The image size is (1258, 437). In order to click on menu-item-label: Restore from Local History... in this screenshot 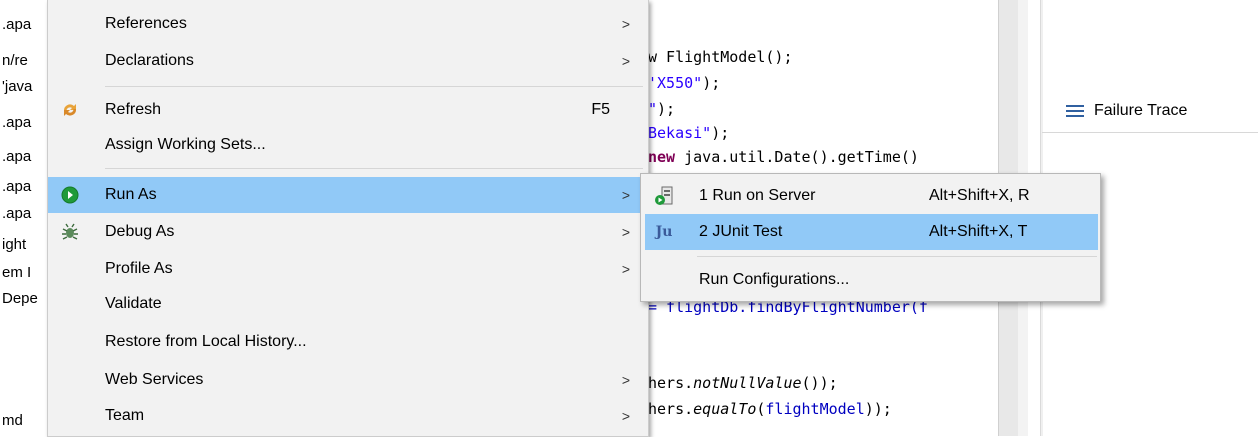, I will do `click(206, 341)`.